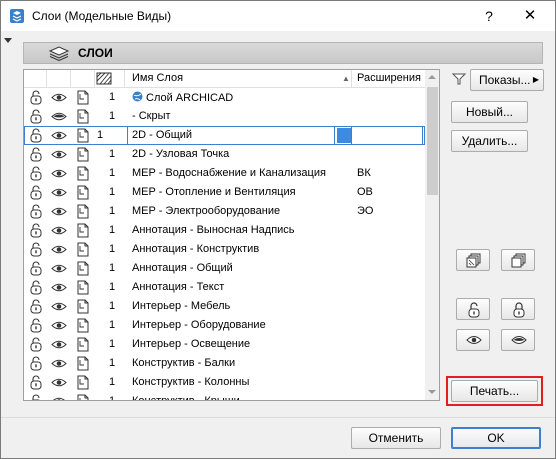 The height and width of the screenshot is (459, 556). Describe the element at coordinates (8, 40) in the screenshot. I see `collapse-arrow-icon` at that location.